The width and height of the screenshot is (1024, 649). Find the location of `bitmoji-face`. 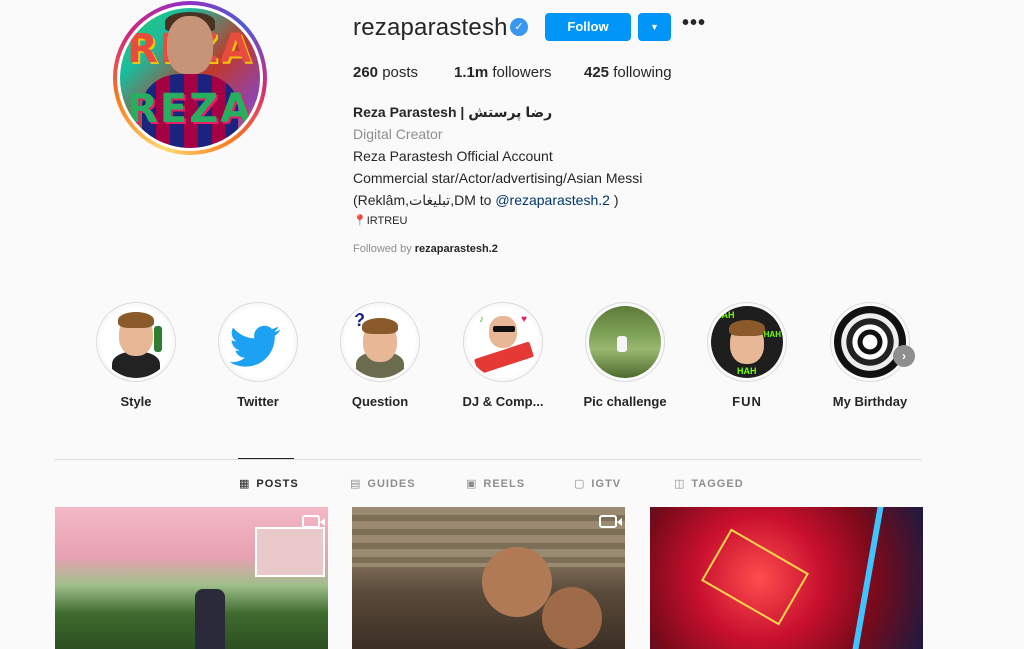

bitmoji-face is located at coordinates (503, 332).